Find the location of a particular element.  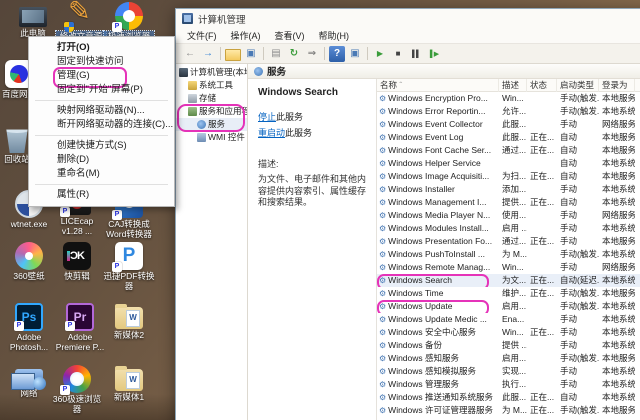

menubar-item: 查看(V) is located at coordinates (290, 35).